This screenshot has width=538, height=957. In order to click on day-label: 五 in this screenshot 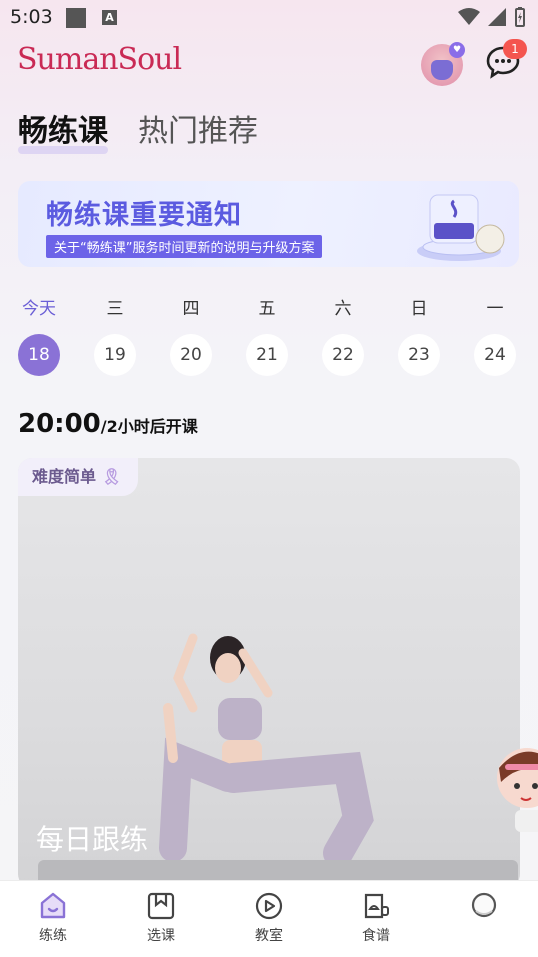, I will do `click(267, 309)`.